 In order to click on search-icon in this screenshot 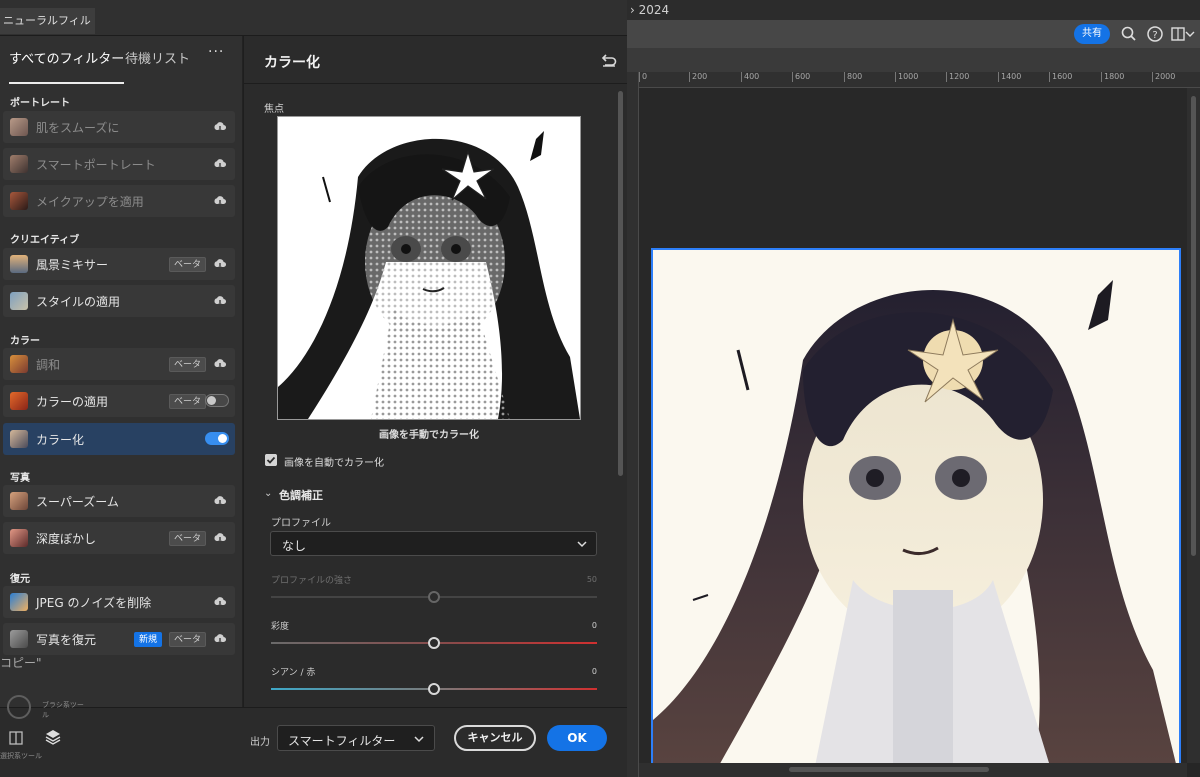, I will do `click(1129, 34)`.